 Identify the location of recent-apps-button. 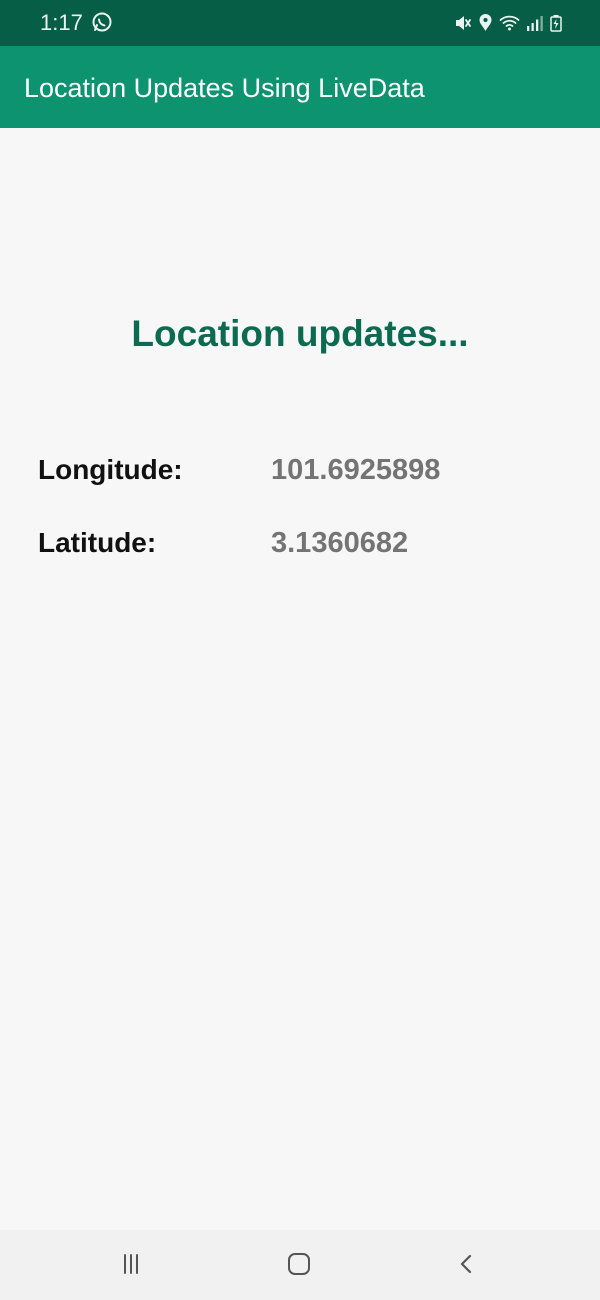
(131, 1266).